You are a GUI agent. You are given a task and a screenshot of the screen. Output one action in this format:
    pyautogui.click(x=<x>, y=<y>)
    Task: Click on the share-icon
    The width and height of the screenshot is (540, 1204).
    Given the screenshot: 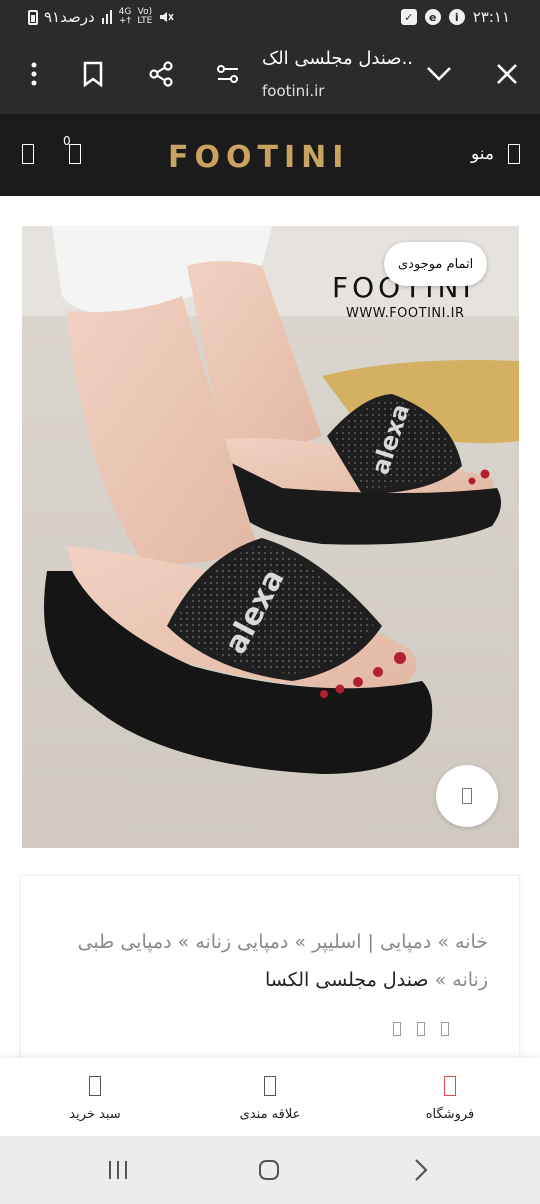 What is the action you would take?
    pyautogui.click(x=161, y=74)
    